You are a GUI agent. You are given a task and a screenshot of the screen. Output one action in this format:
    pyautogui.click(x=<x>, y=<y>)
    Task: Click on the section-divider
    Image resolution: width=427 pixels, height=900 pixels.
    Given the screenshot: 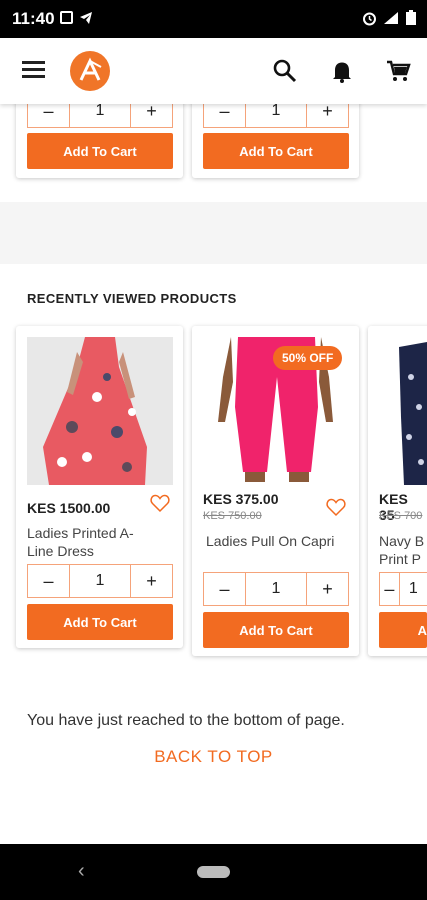 What is the action you would take?
    pyautogui.click(x=213, y=233)
    